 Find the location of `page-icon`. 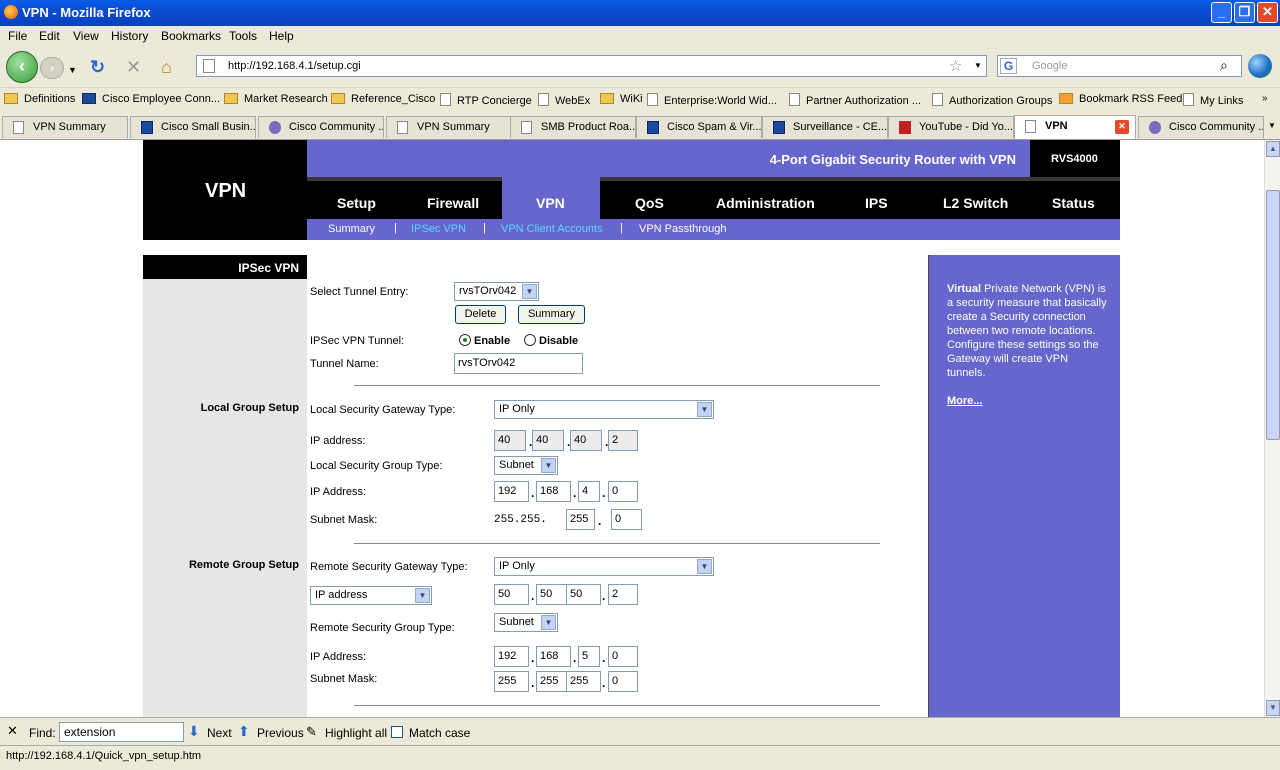

page-icon is located at coordinates (794, 99).